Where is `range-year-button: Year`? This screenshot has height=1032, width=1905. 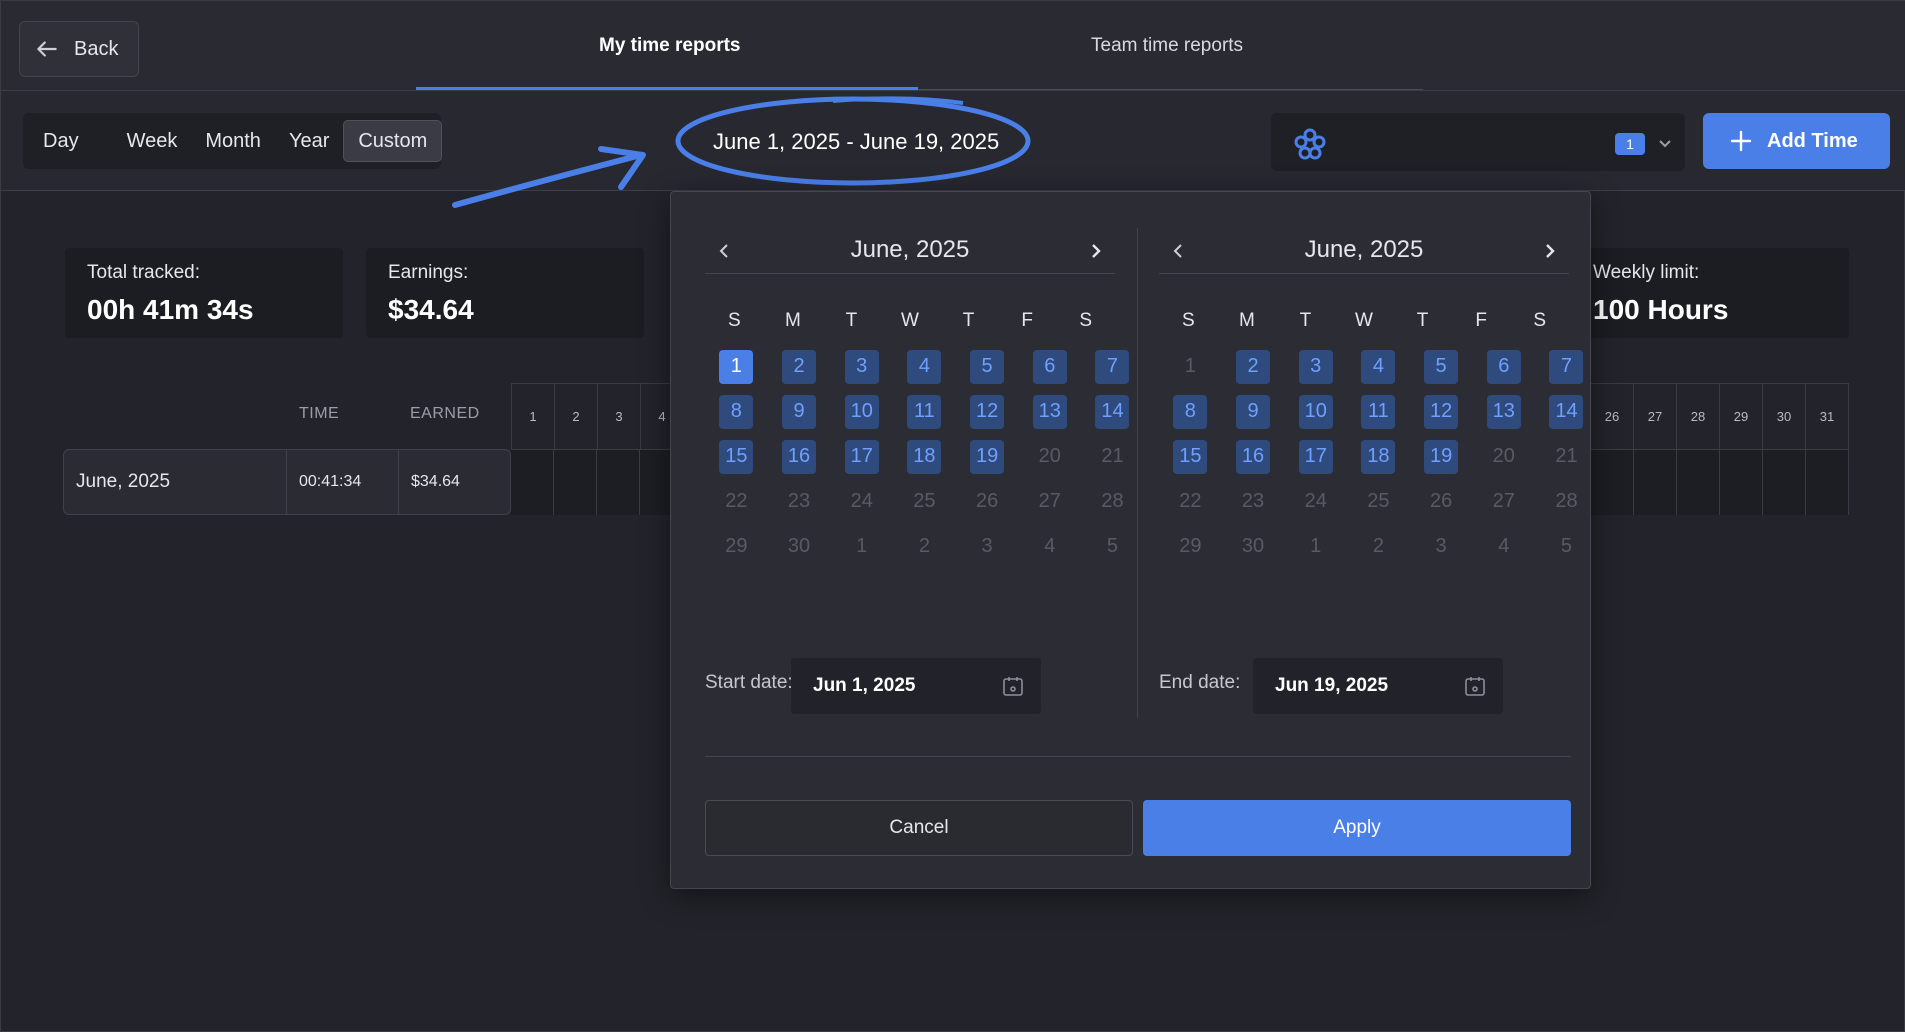 range-year-button: Year is located at coordinates (309, 141).